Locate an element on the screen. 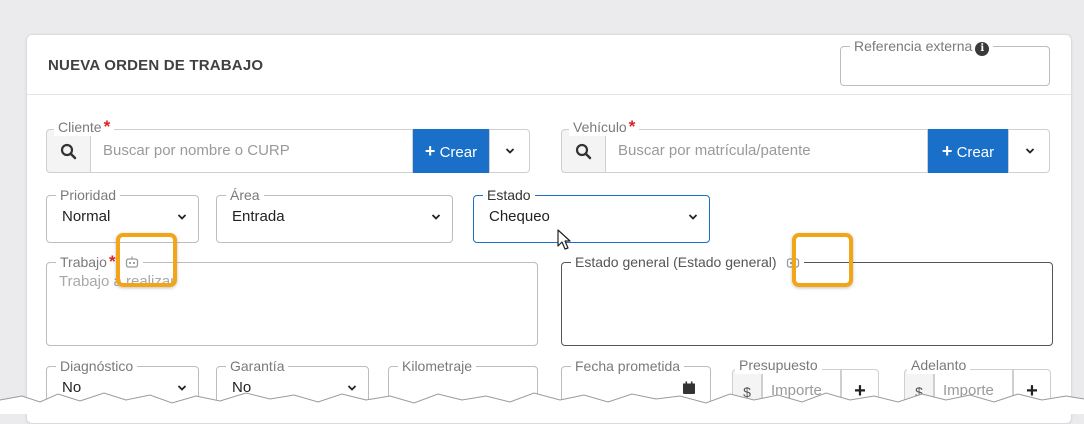  external-reference-field: Referencia externa i is located at coordinates (945, 61).